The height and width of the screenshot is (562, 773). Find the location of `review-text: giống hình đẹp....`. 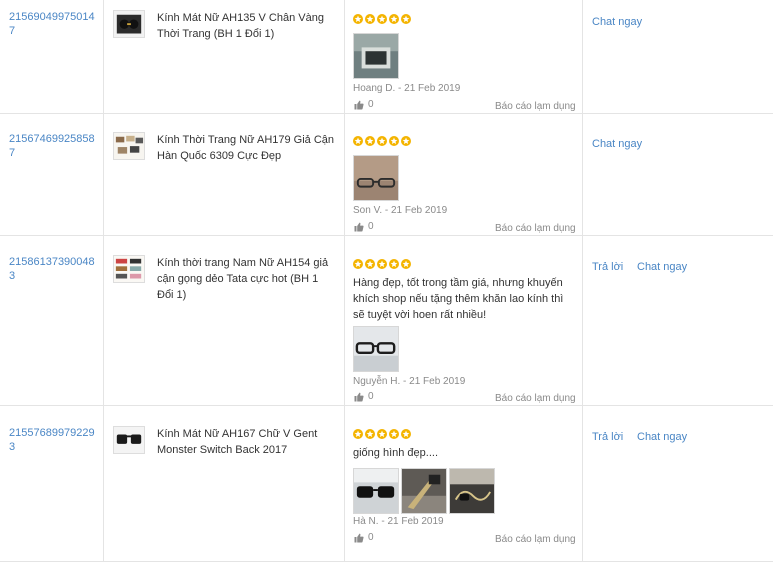

review-text: giống hình đẹp.... is located at coordinates (396, 453).